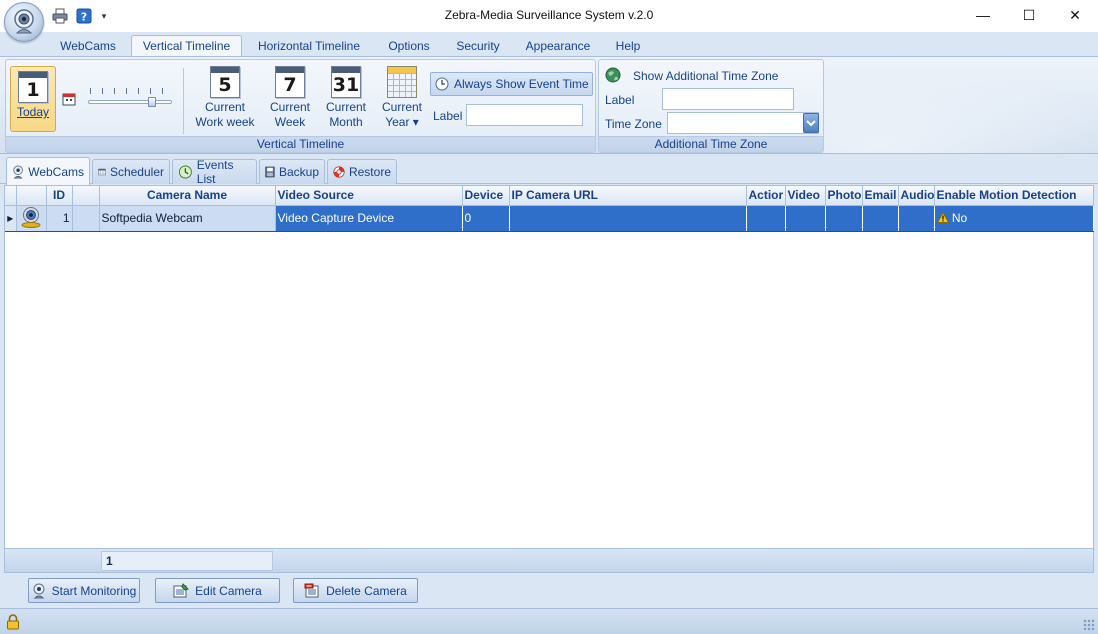 The image size is (1098, 634). What do you see at coordinates (33, 87) in the screenshot?
I see `calendar-day-icon: 1` at bounding box center [33, 87].